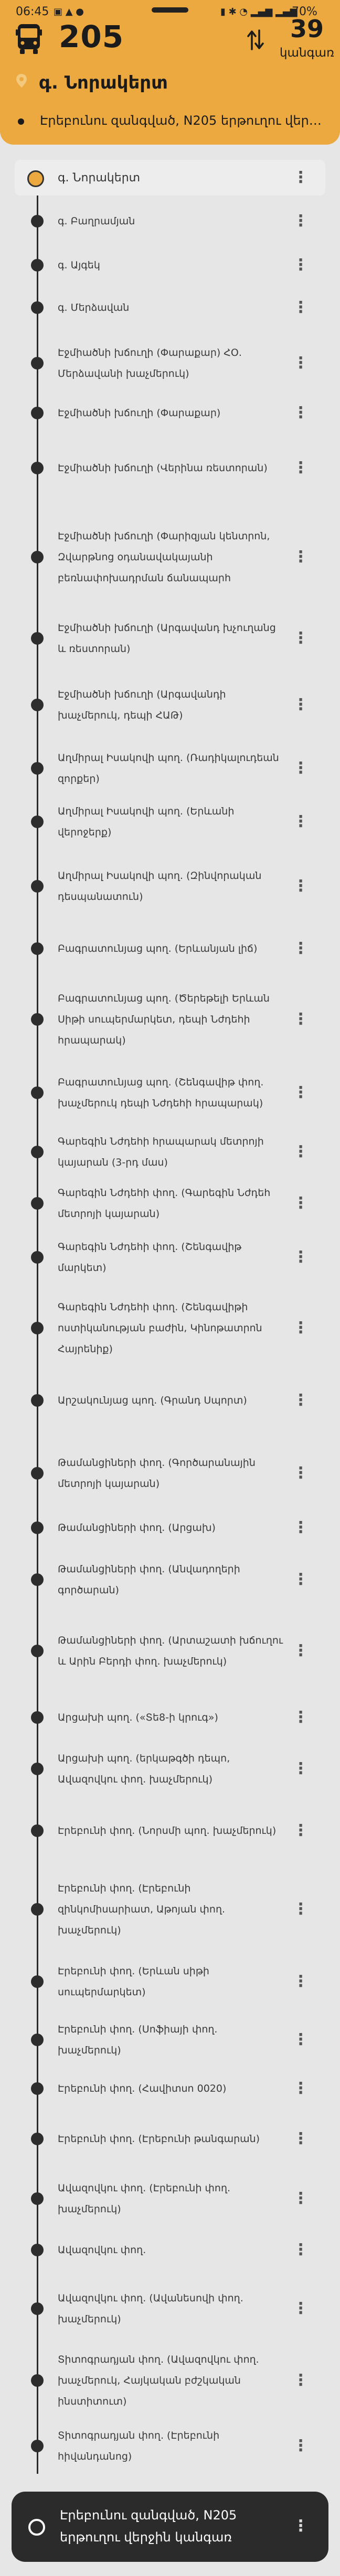  Describe the element at coordinates (139, 413) in the screenshot. I see `stop-name: Էջմիածնի խճուղի (Փարաքար)` at that location.